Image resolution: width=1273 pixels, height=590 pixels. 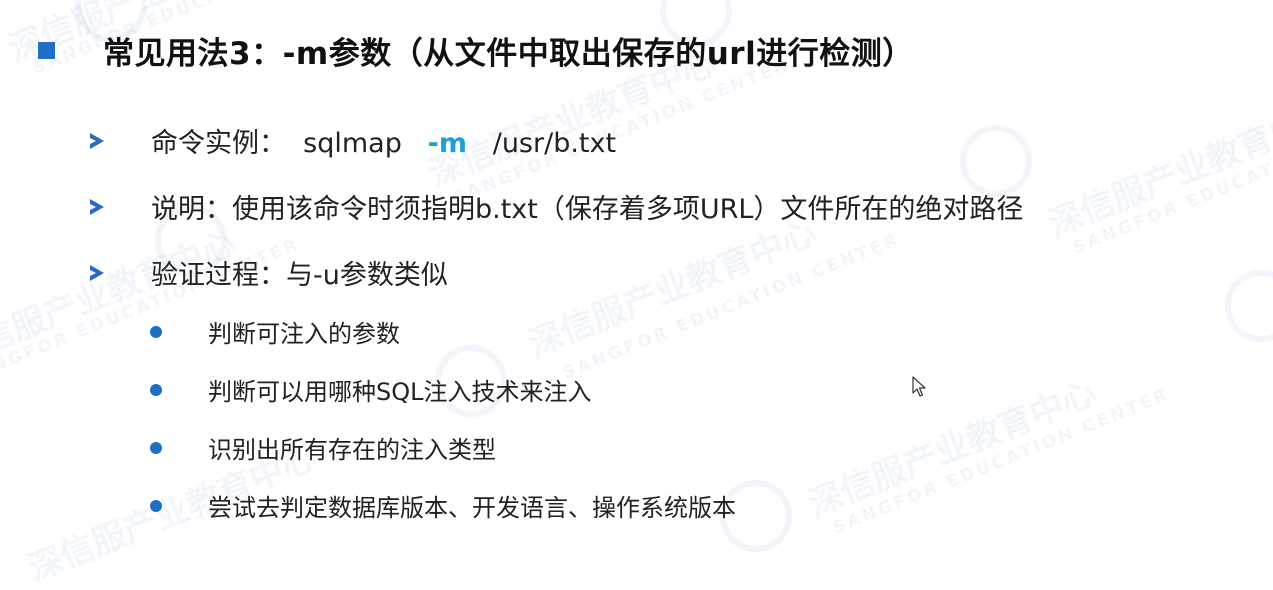 I want to click on mouse-pointer-icon, so click(x=919, y=386).